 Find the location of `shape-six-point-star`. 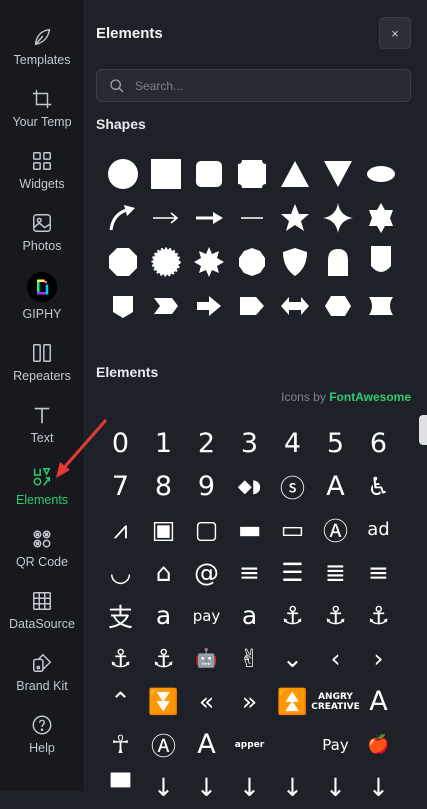

shape-six-point-star is located at coordinates (380, 218).